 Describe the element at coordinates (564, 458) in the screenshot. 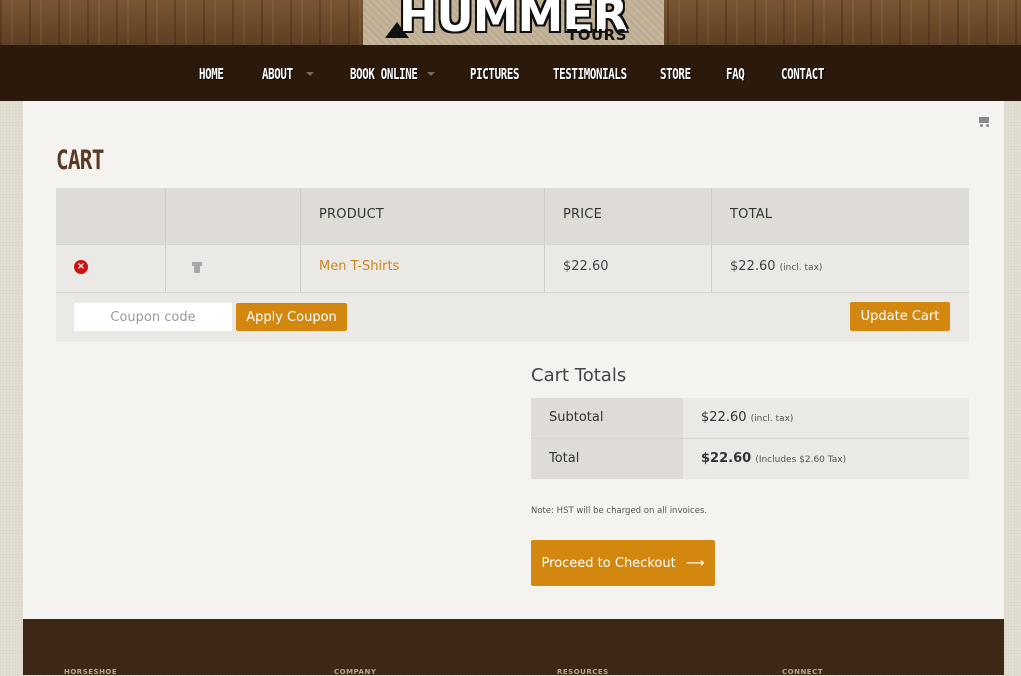

I see `total-label: Total` at that location.